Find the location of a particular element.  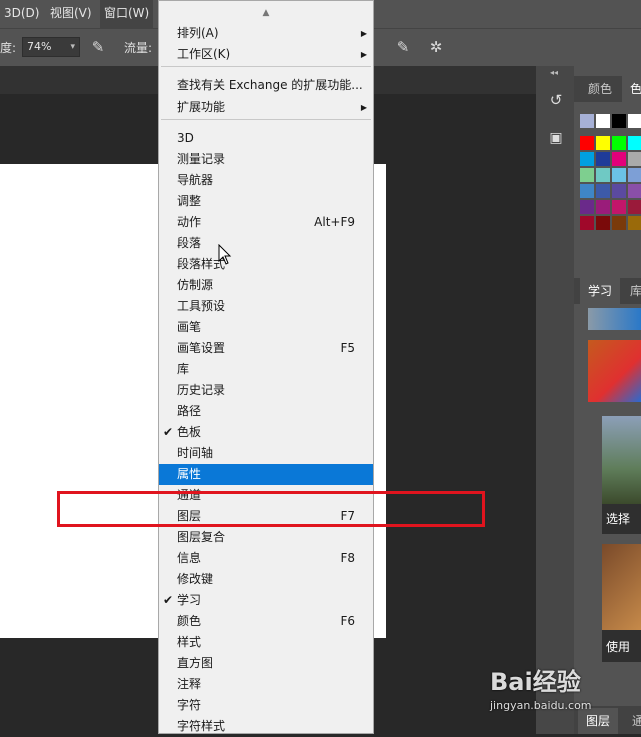

watermark: Bai经验 jingyan.baidu.com is located at coordinates (565, 692).